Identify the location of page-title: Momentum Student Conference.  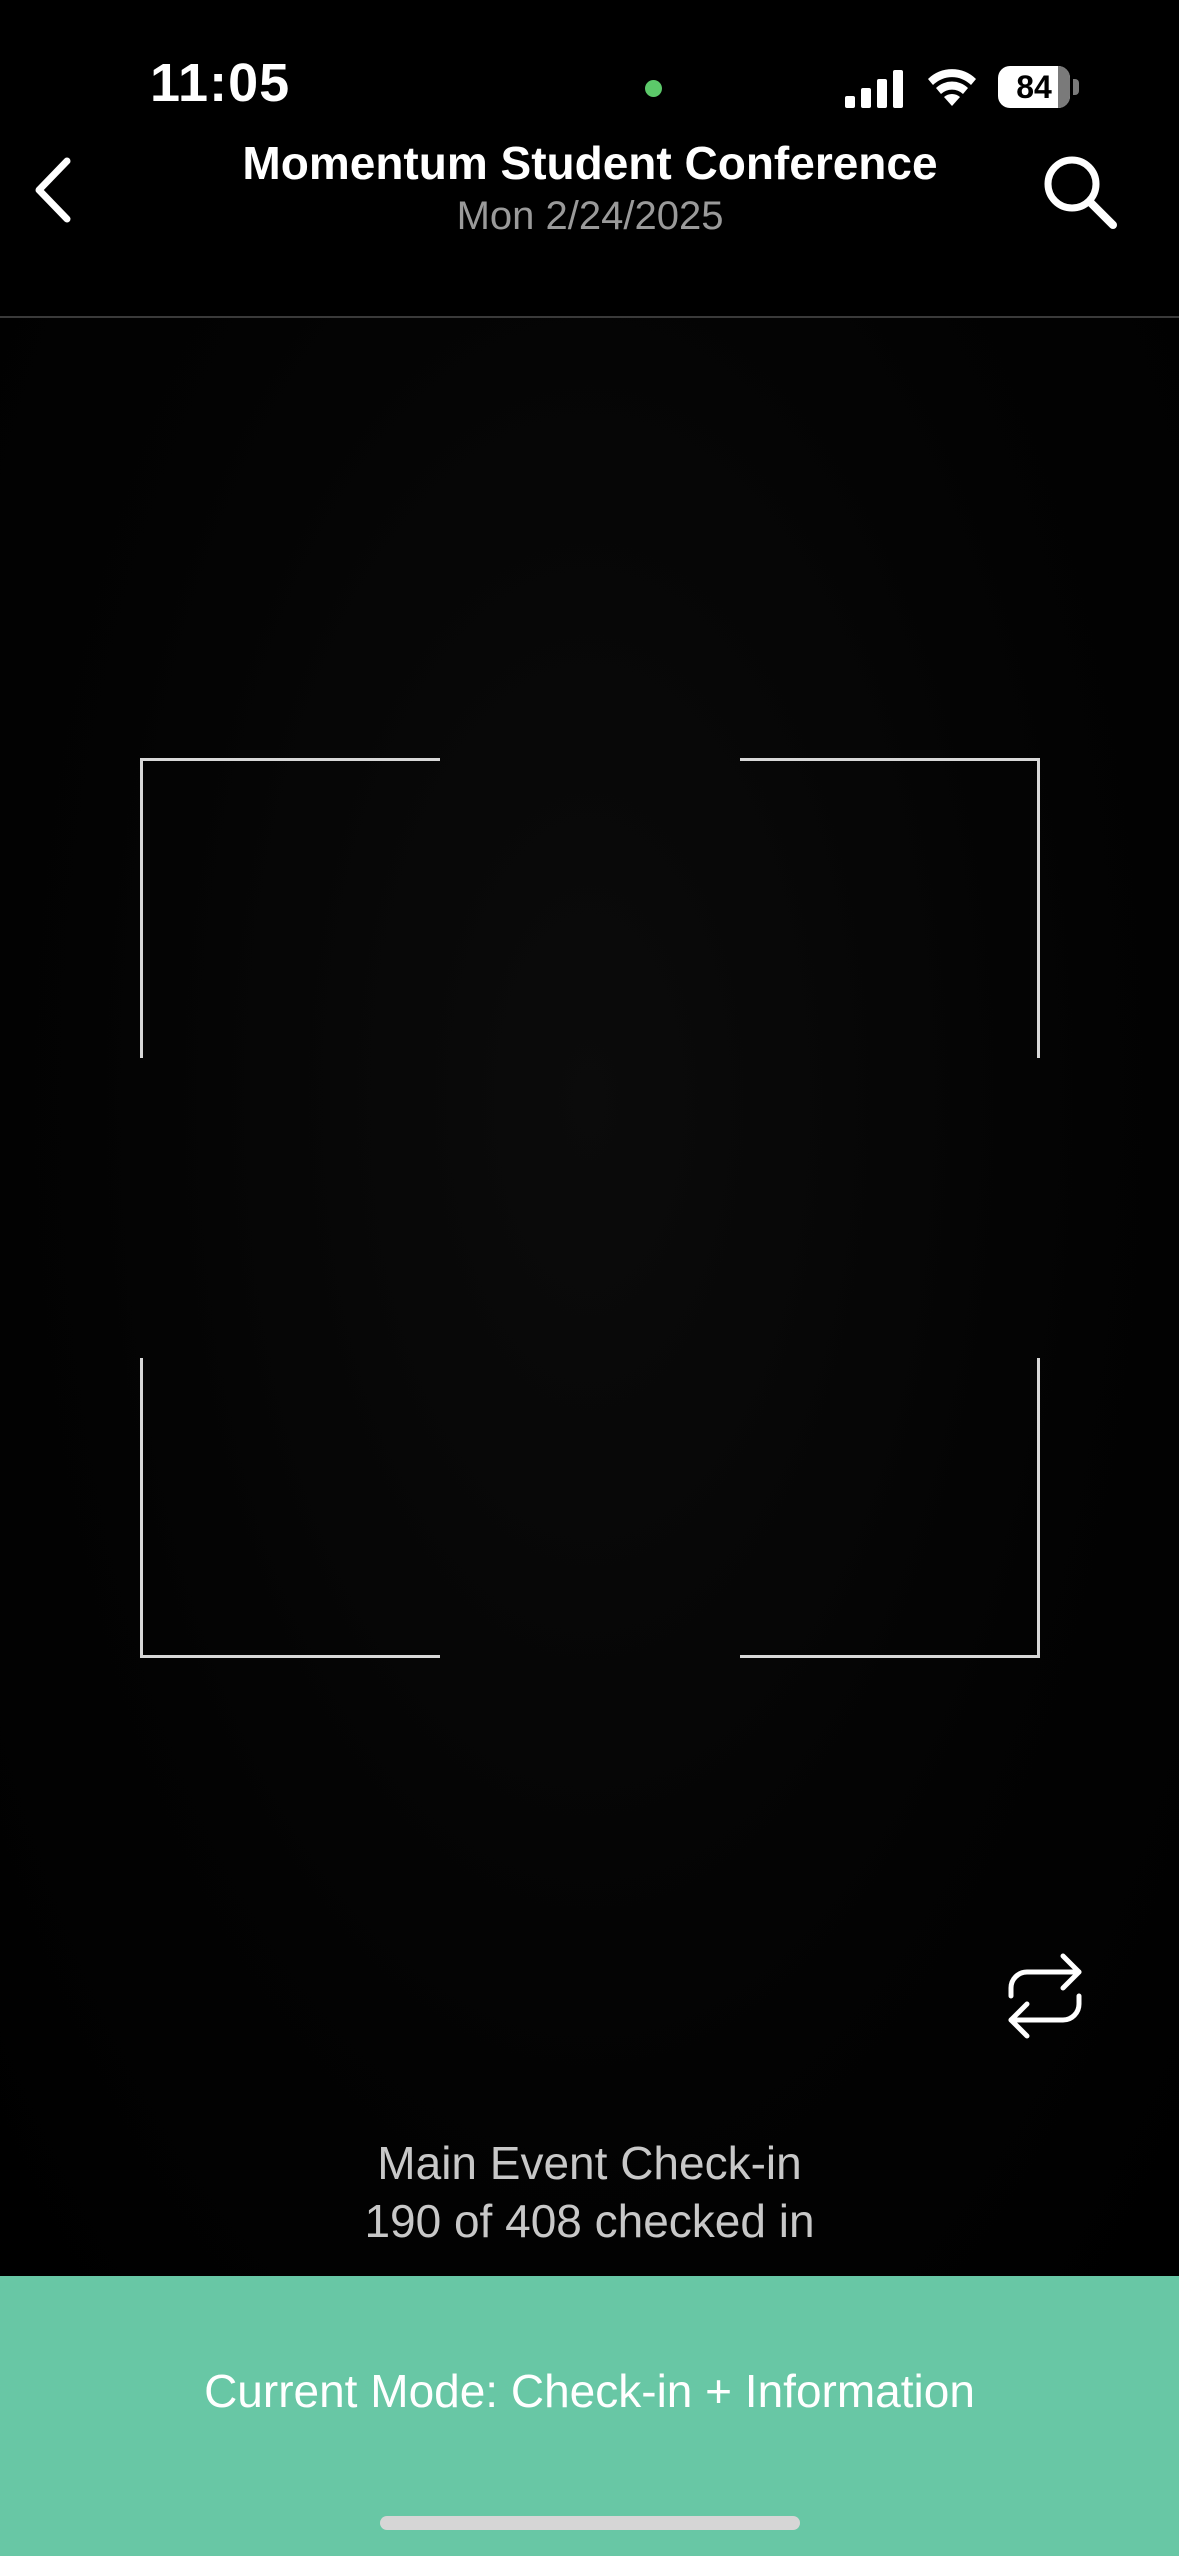
(590, 163).